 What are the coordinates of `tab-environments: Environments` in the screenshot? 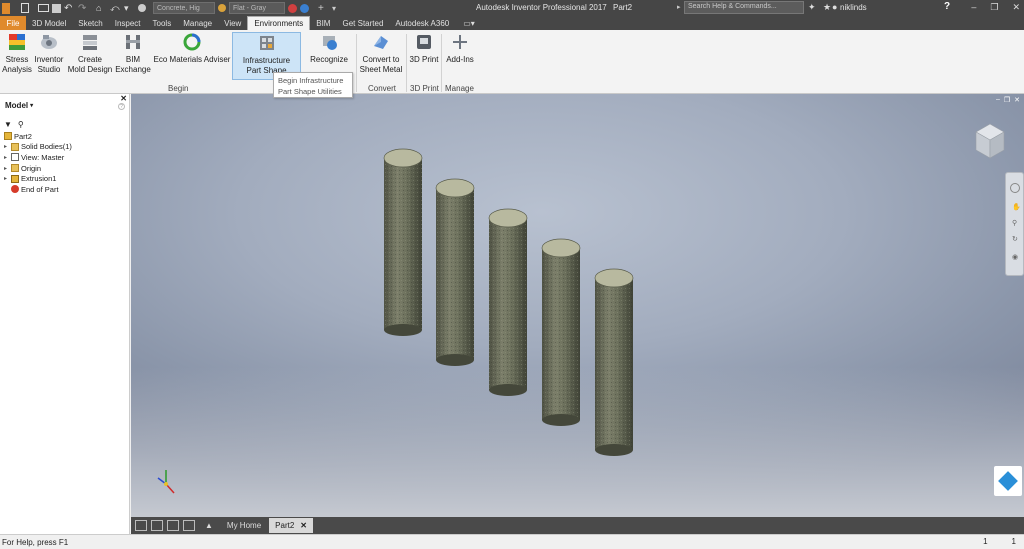 It's located at (279, 23).